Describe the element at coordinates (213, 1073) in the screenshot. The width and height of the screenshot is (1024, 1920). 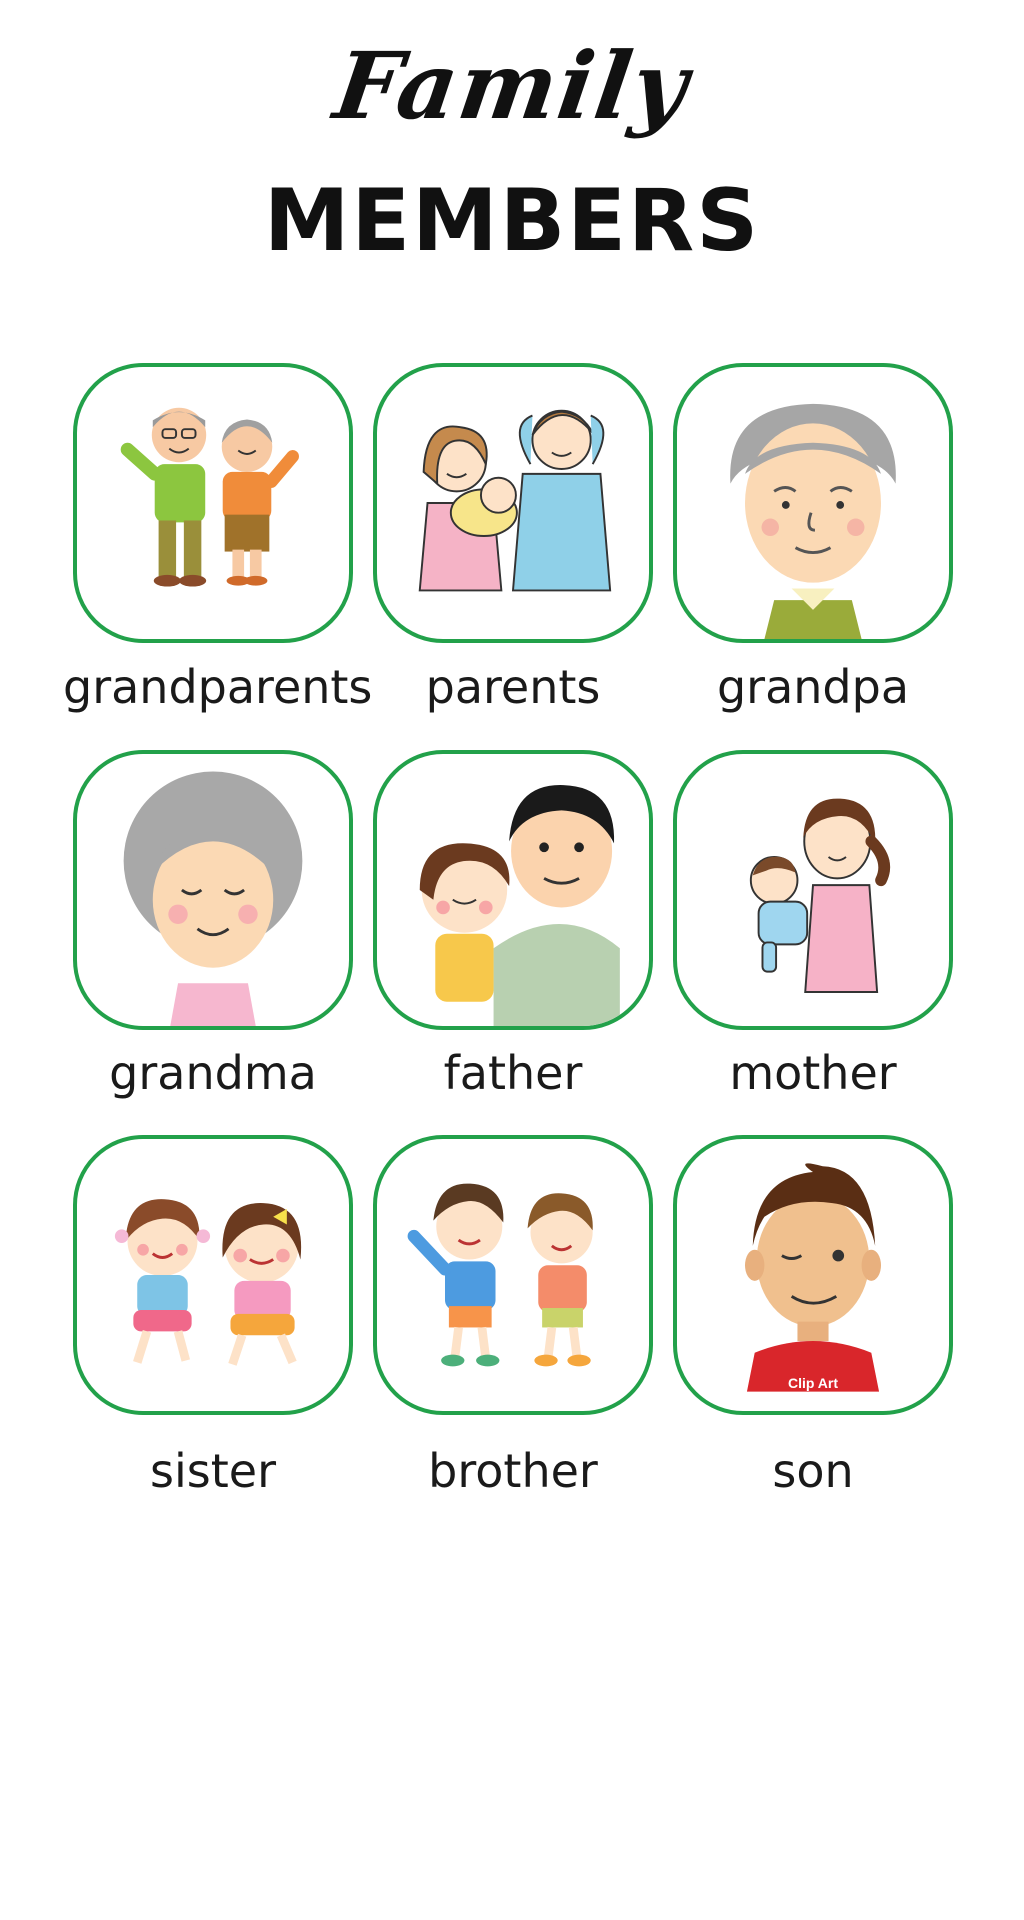
I see `label-grandma: grandma` at that location.